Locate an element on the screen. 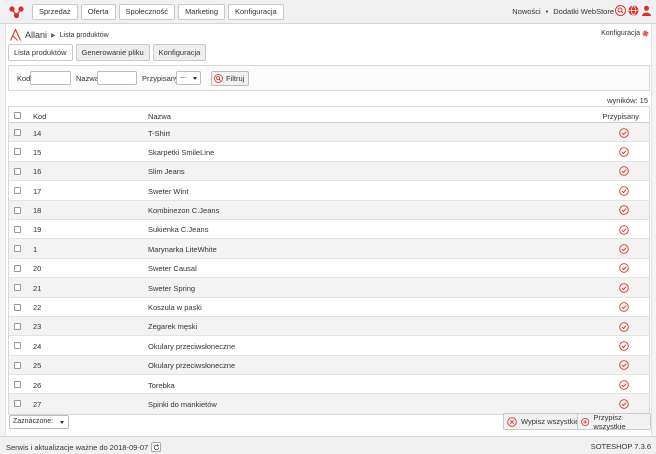  table-row: 23 Zegarek męski is located at coordinates (329, 326).